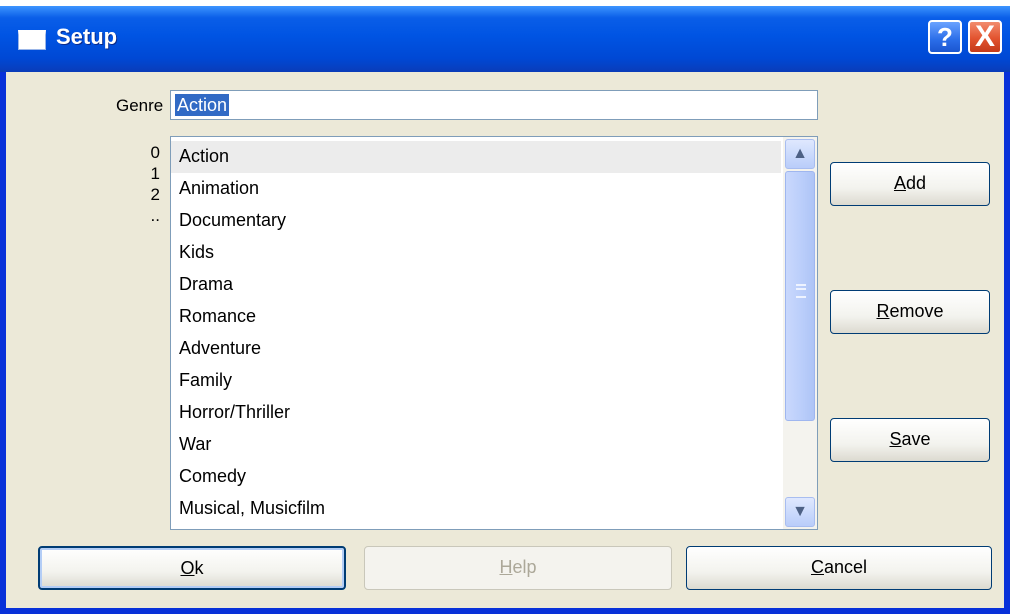 Image resolution: width=1010 pixels, height=614 pixels. I want to click on add-button: Add, so click(910, 184).